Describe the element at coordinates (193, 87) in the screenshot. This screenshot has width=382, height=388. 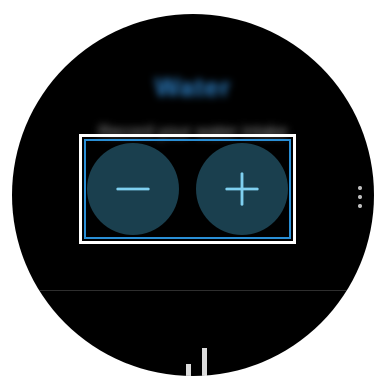
I see `screen-title: Water` at that location.